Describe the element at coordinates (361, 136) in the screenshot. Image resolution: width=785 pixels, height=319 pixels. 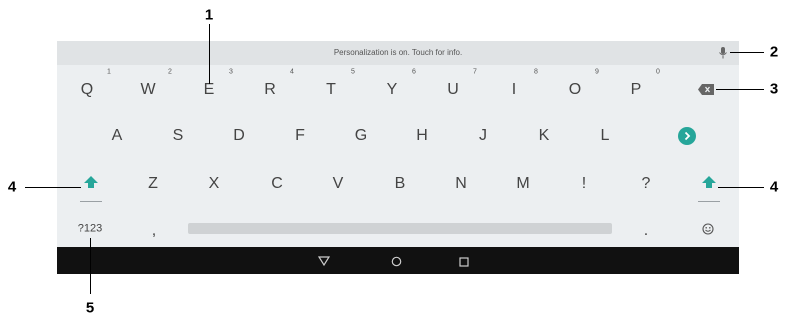
I see `key-g: G` at that location.